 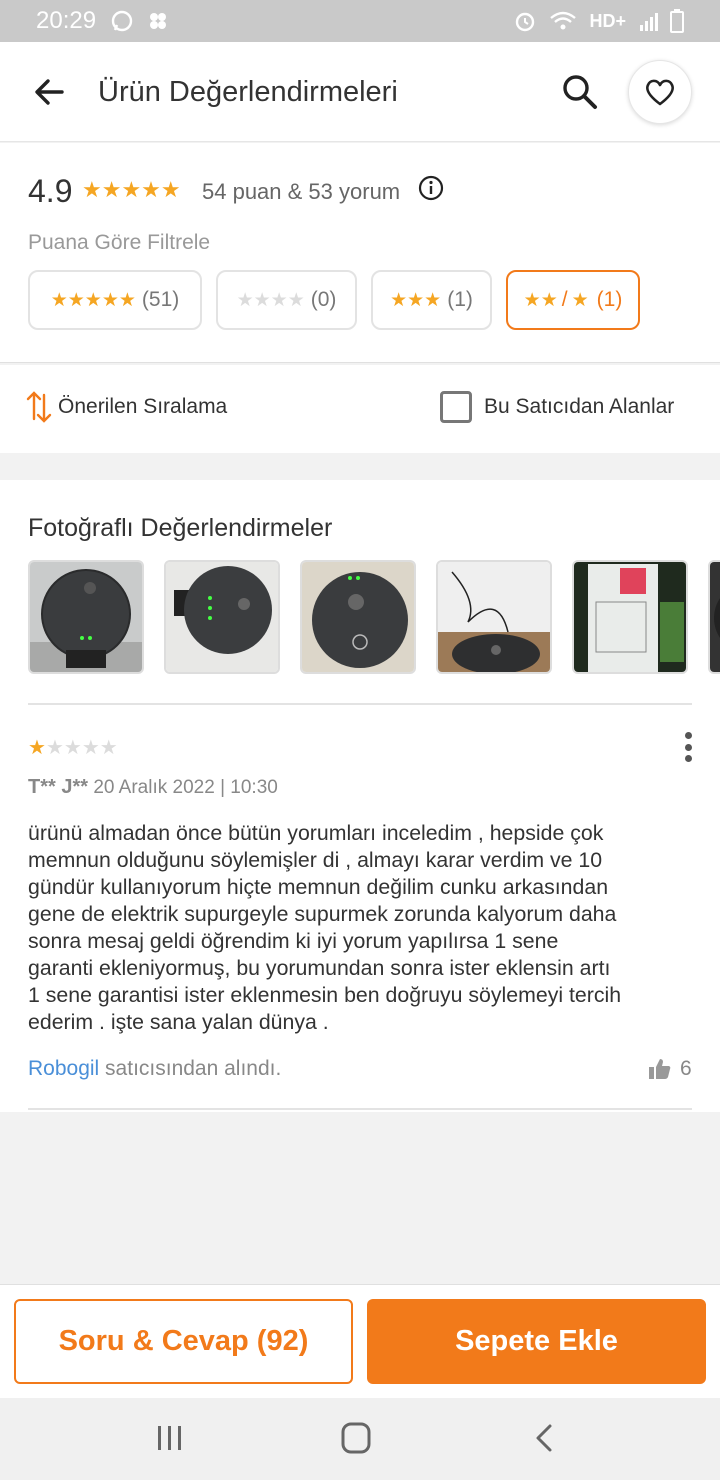 I want to click on recent-apps-icon, so click(x=169, y=1438).